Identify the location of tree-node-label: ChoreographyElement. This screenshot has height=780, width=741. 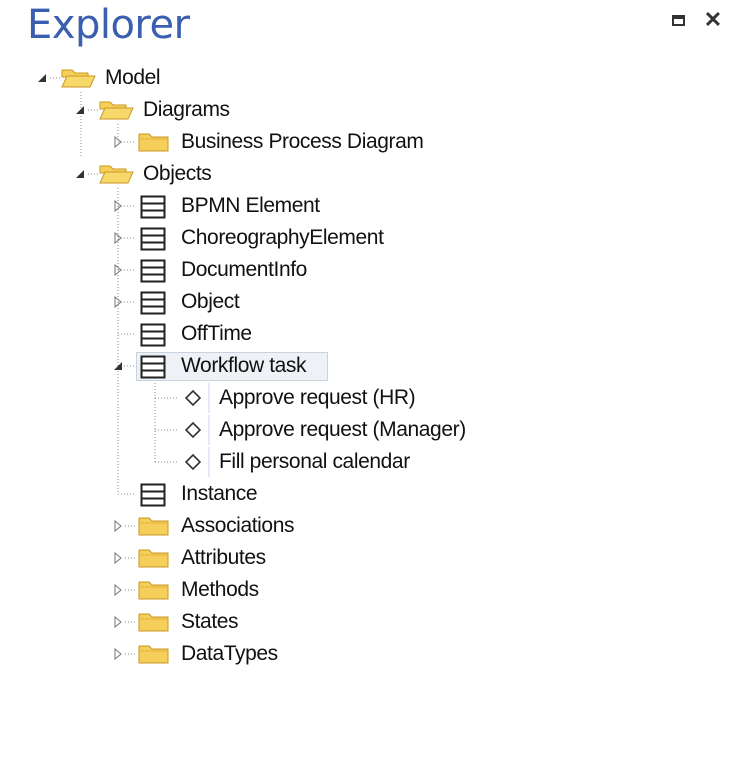
(282, 237).